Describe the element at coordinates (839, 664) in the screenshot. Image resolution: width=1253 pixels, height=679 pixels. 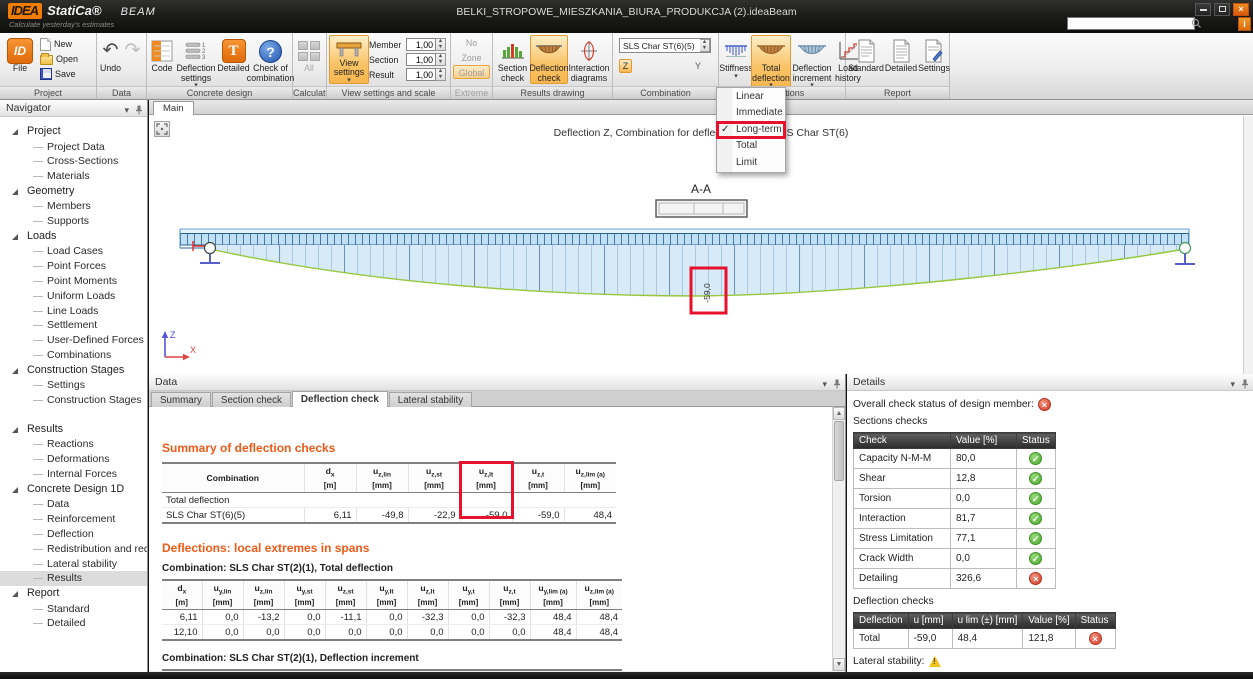
I see `scroll-down-arrow: ▼` at that location.